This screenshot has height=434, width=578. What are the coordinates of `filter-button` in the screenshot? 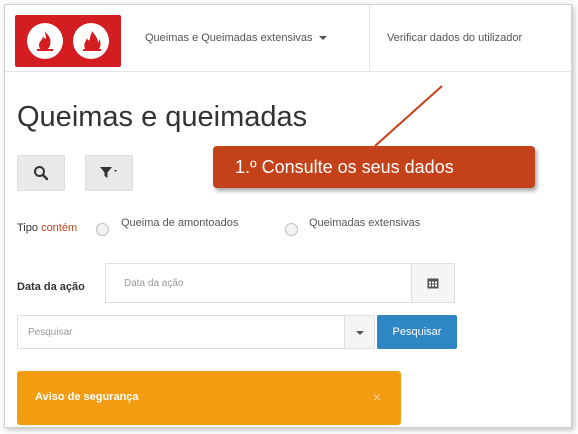 It's located at (109, 173).